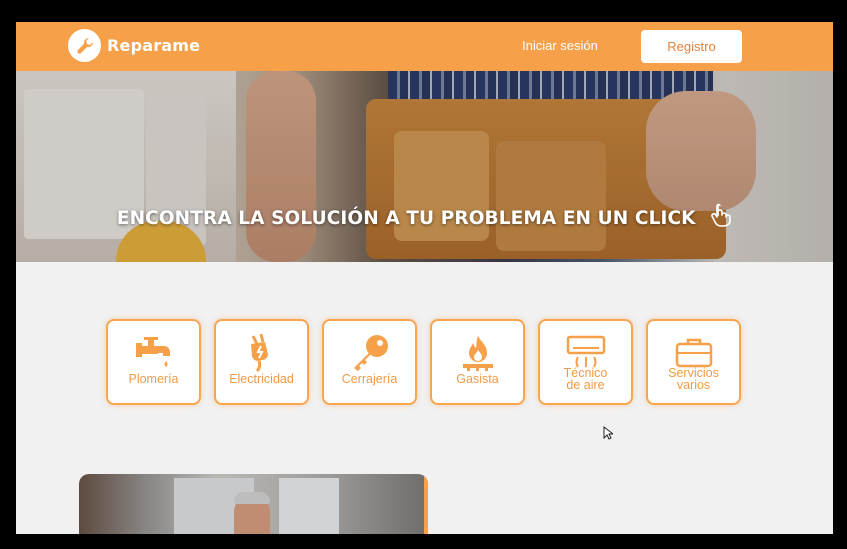  What do you see at coordinates (154, 353) in the screenshot?
I see `faucet-icon` at bounding box center [154, 353].